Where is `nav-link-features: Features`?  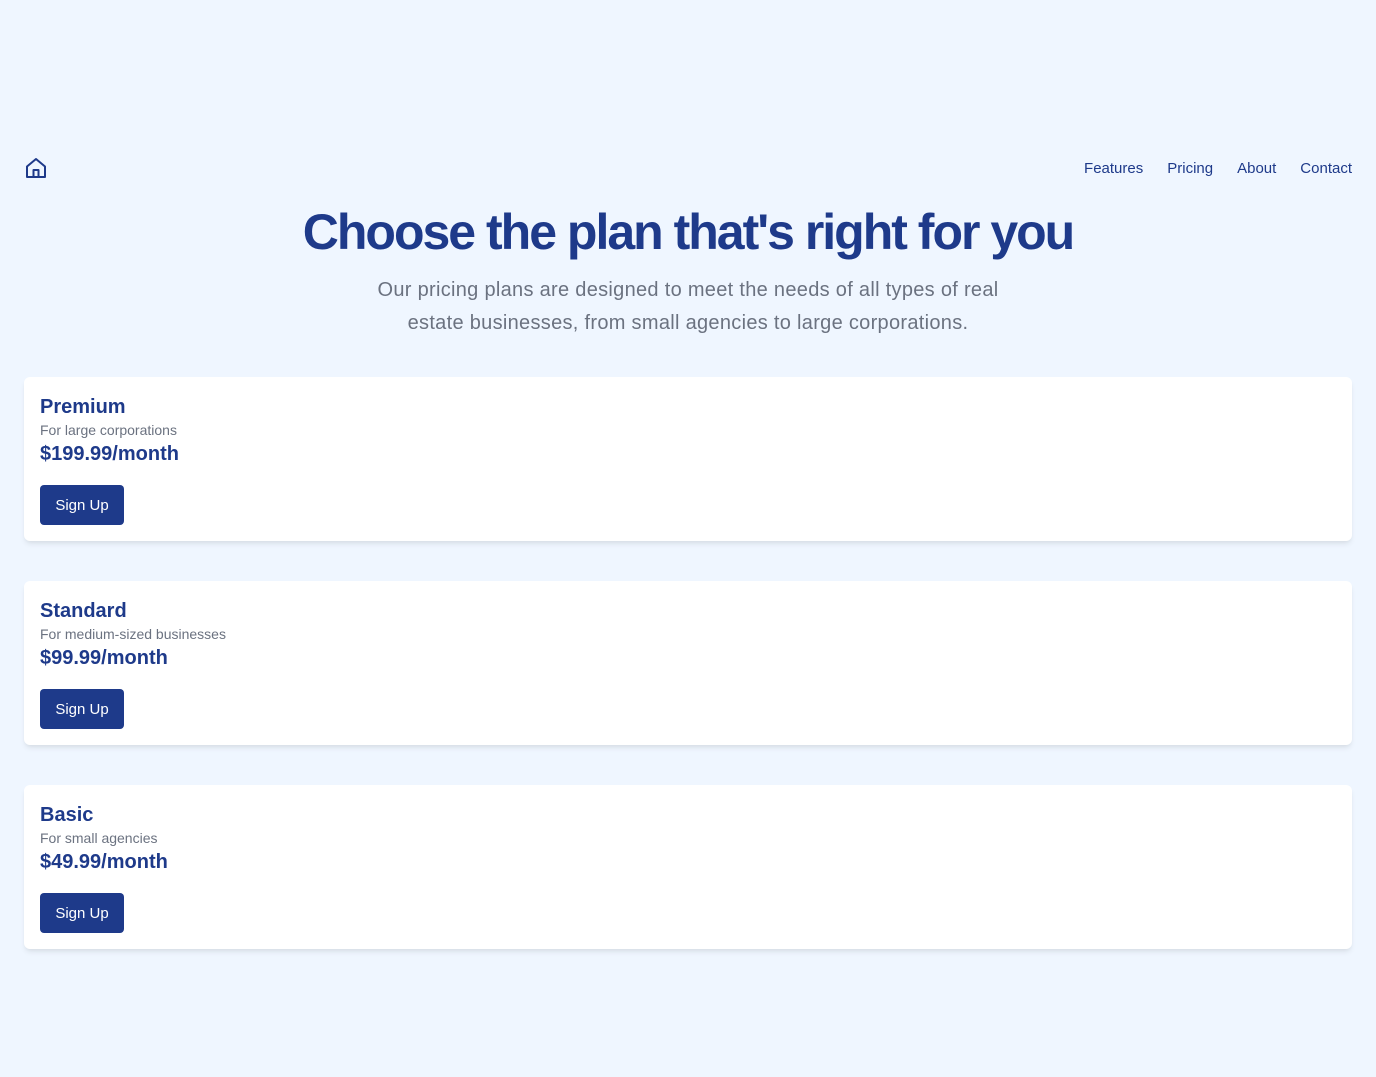 nav-link-features: Features is located at coordinates (1113, 168).